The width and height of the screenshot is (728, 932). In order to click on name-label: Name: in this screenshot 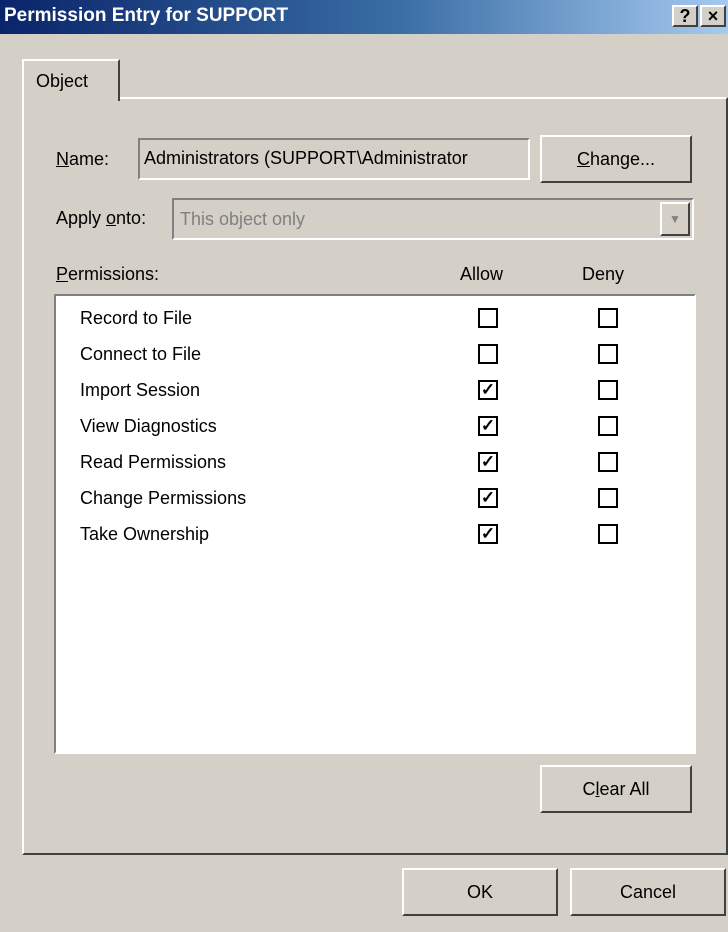, I will do `click(83, 159)`.